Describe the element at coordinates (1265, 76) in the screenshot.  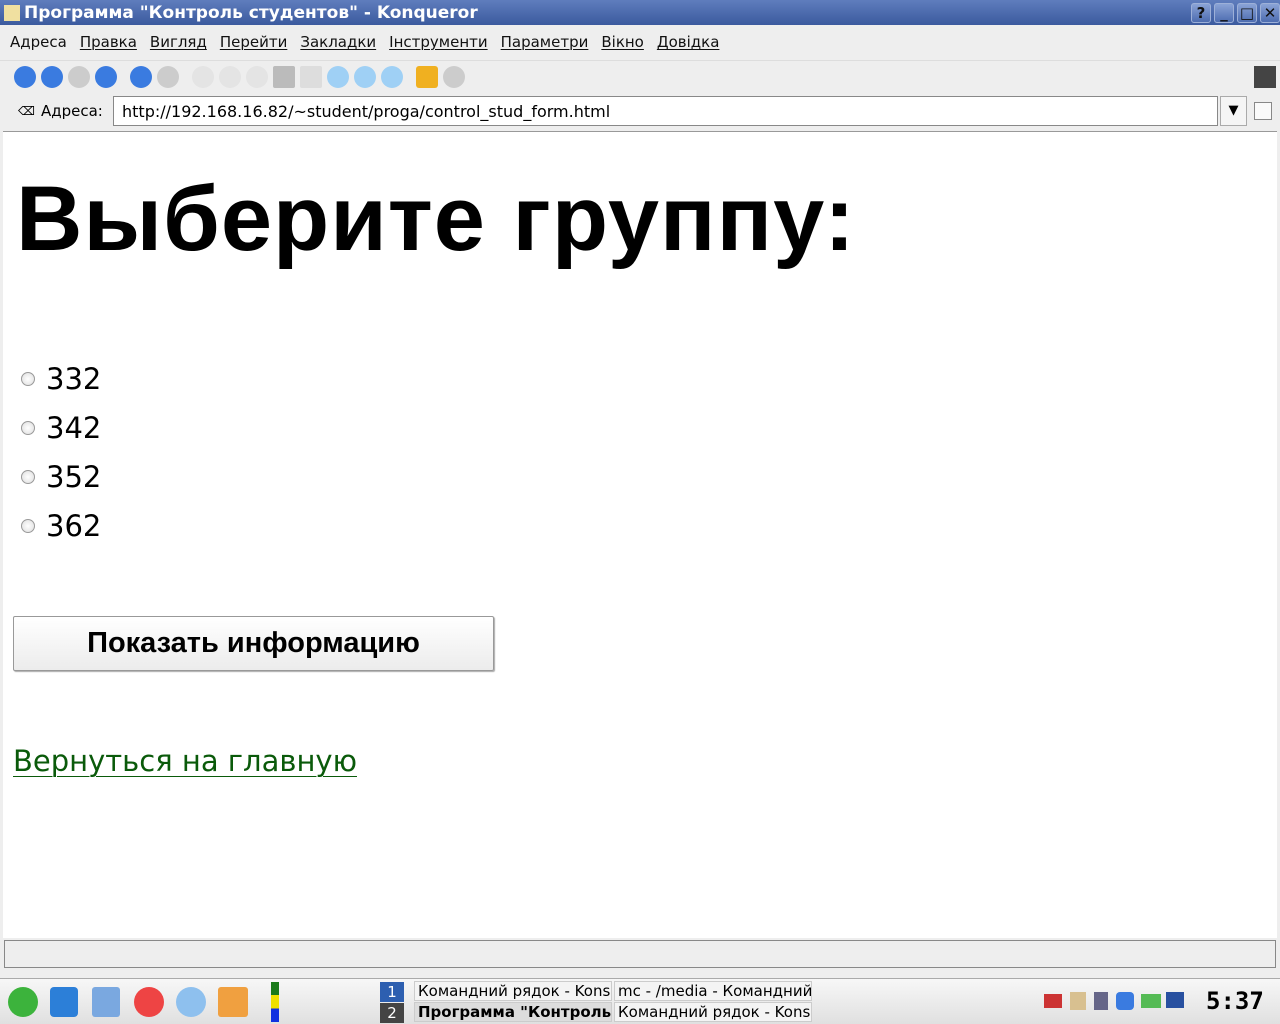
I see `activity-icon` at that location.